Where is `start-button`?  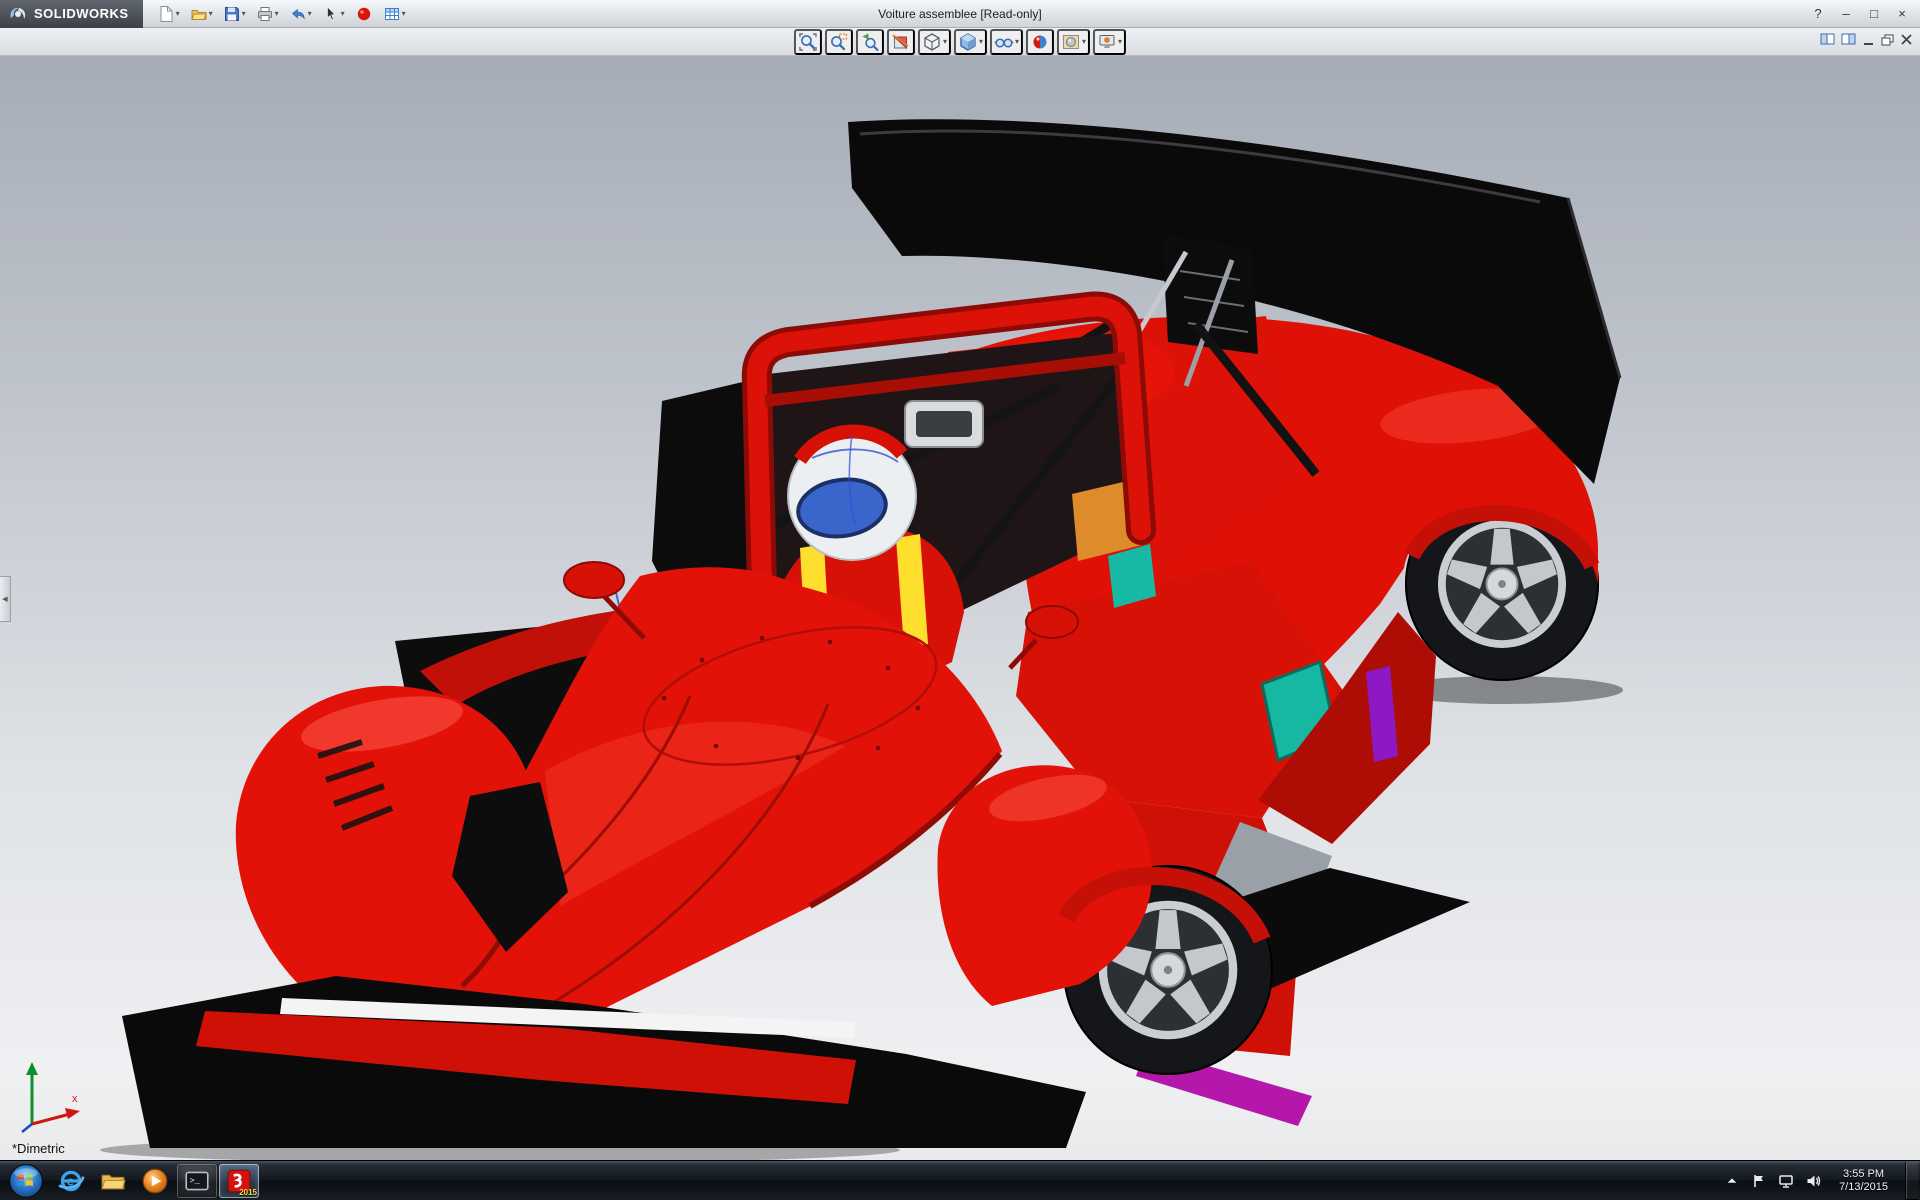
start-button is located at coordinates (26, 1181).